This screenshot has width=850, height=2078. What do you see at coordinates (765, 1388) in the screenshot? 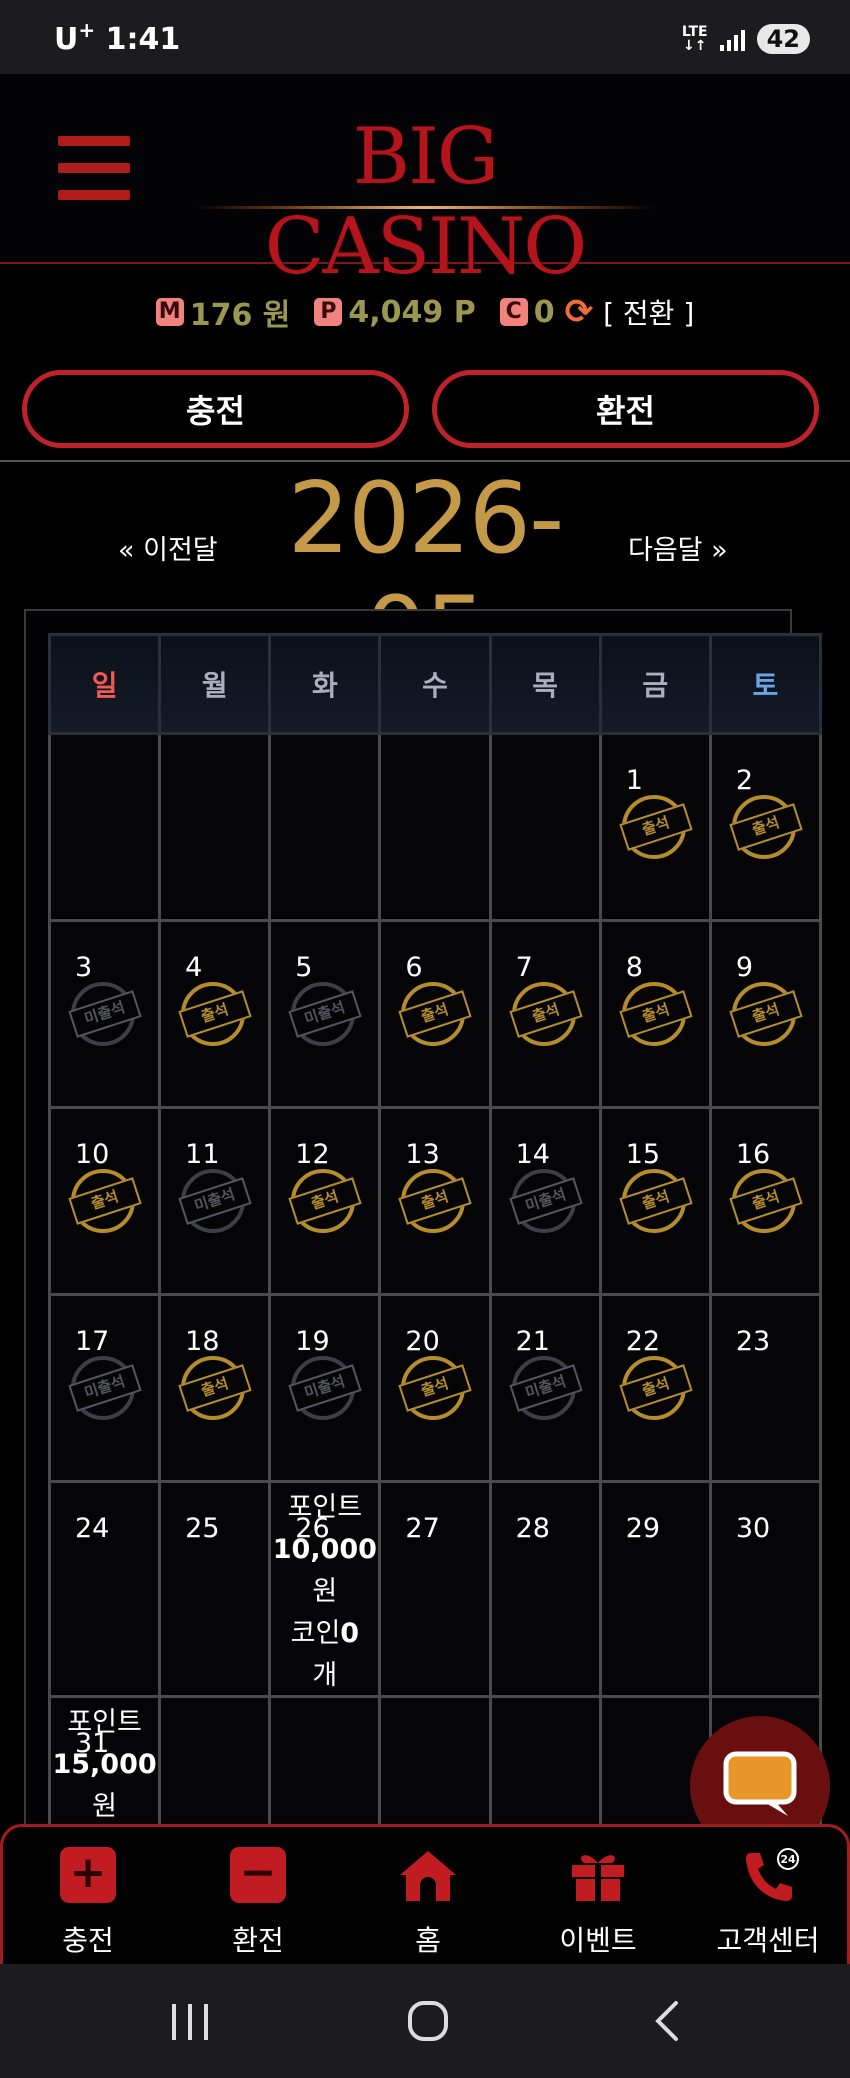
I see `calendar-day: 23` at bounding box center [765, 1388].